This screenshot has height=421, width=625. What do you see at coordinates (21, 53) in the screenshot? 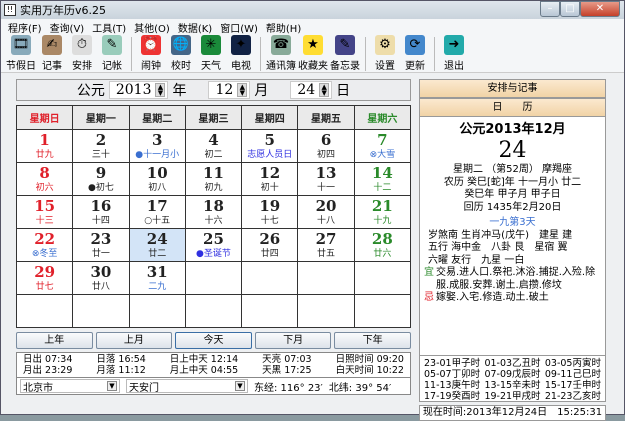
I see `toolbar-button-holiday: 🎞 节假日` at bounding box center [21, 53].